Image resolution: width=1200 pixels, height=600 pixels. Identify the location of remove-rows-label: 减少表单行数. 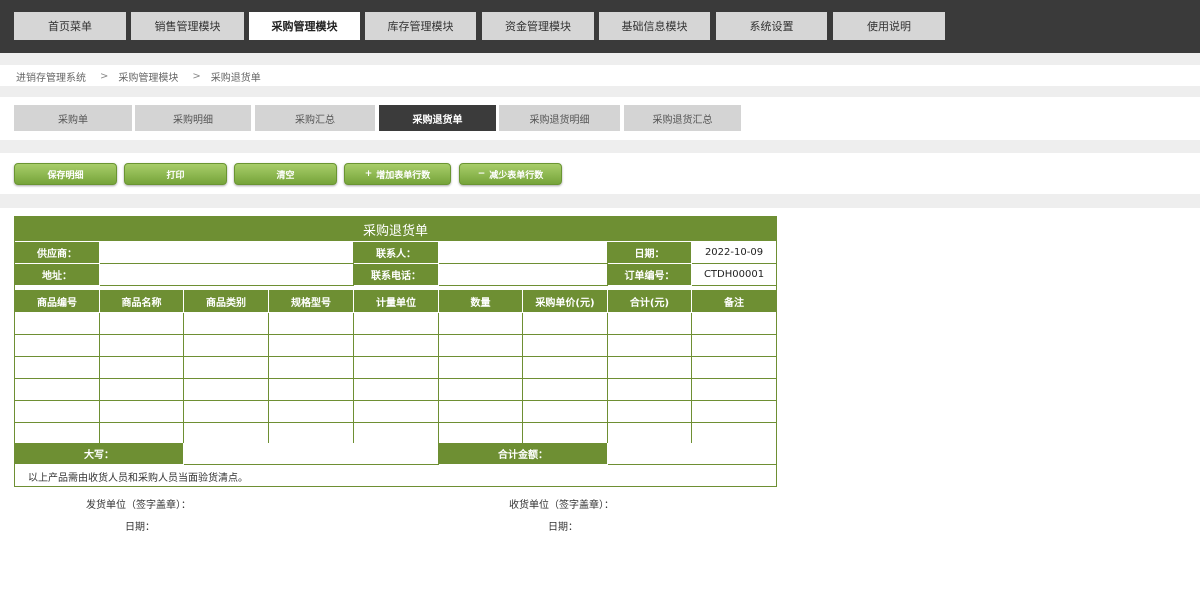
(516, 175).